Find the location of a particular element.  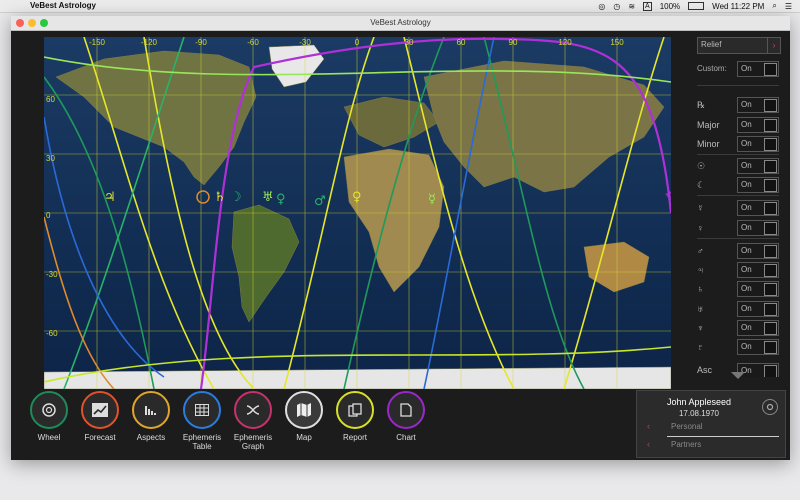

ephemeris-table-button: Ephemeris Table is located at coordinates (202, 421).